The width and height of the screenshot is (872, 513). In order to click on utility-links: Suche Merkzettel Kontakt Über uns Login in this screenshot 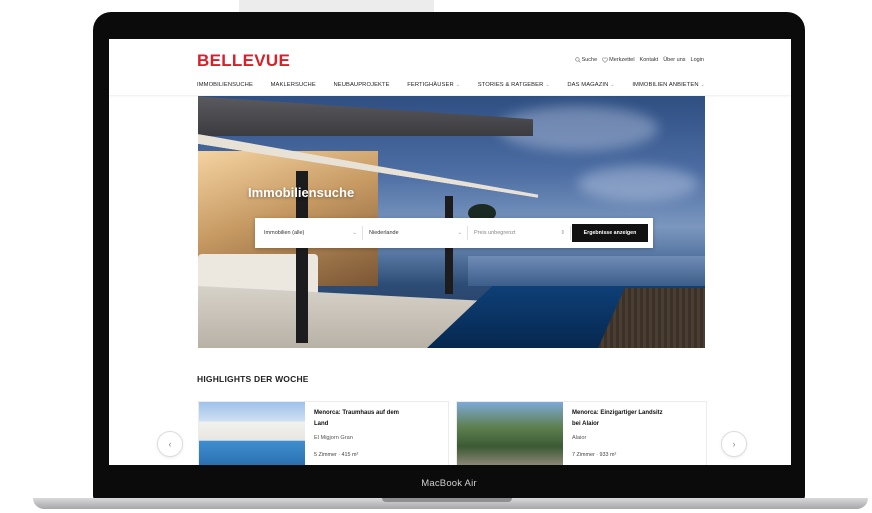, I will do `click(639, 60)`.